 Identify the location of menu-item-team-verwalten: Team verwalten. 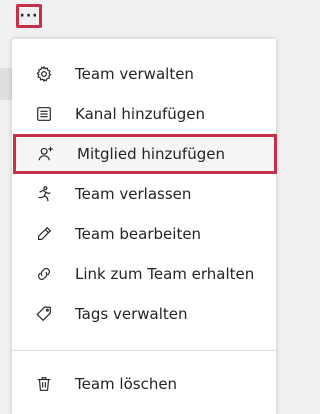
(144, 74).